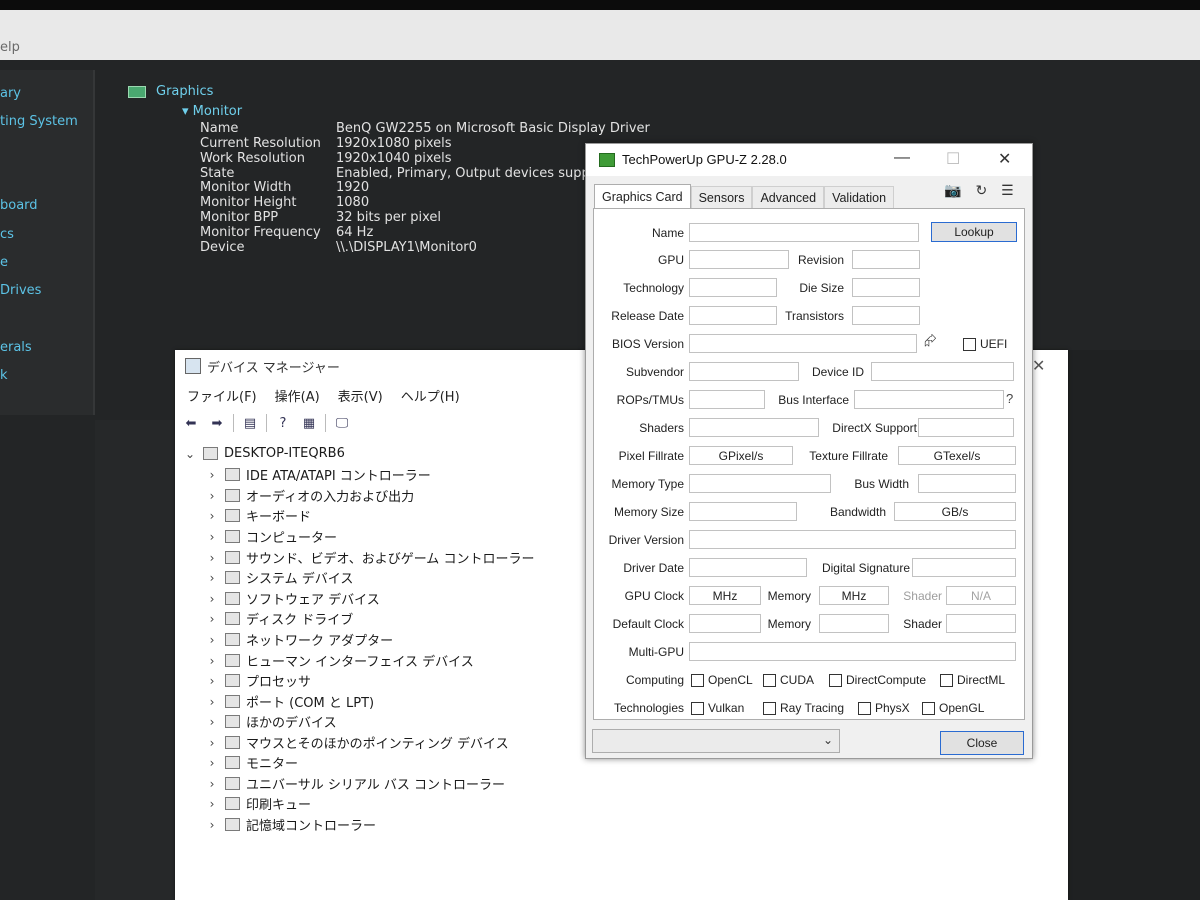 This screenshot has height=900, width=1200. What do you see at coordinates (357, 743) in the screenshot?
I see `tree-item: › マウスとそのほかのポインティング デバイス` at bounding box center [357, 743].